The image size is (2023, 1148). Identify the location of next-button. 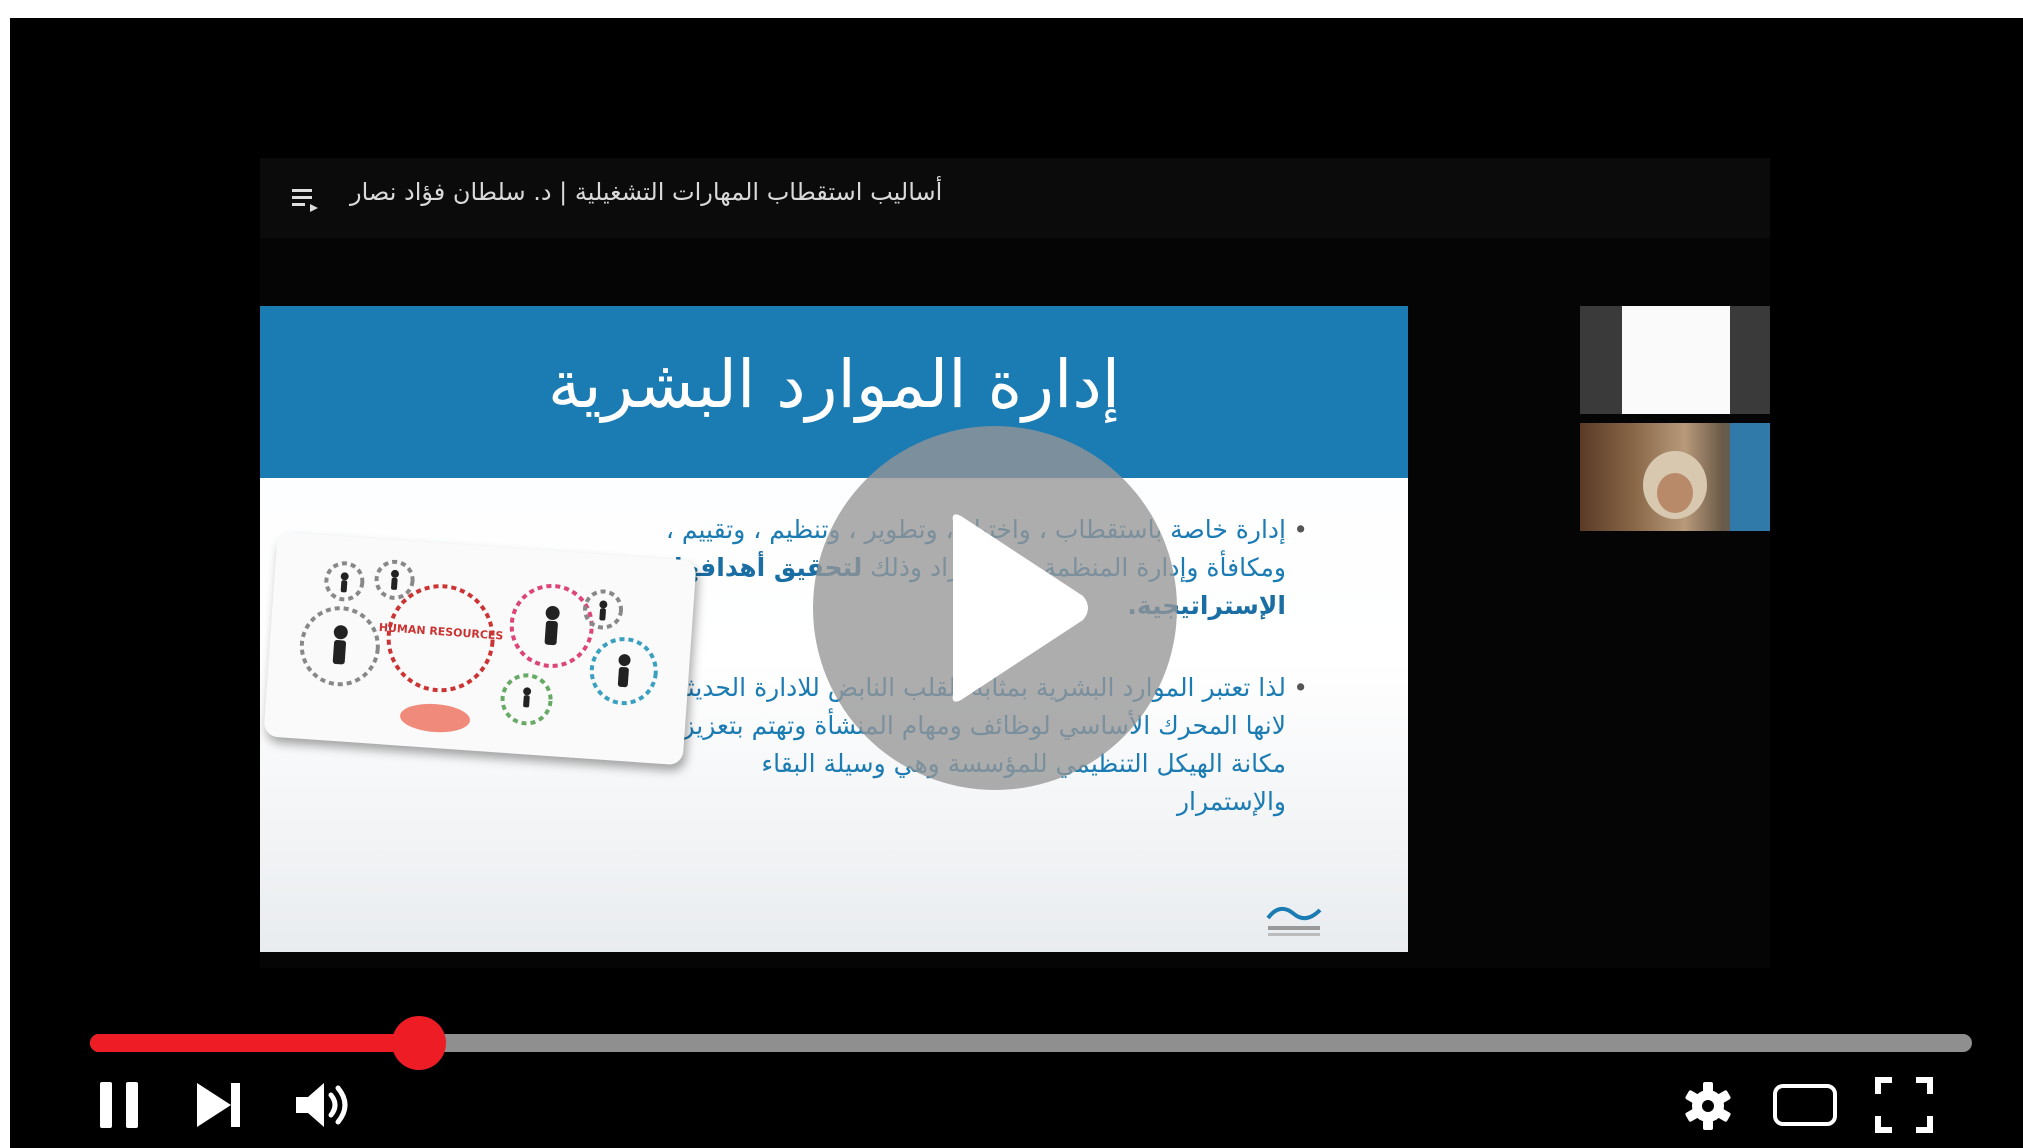
(219, 1107).